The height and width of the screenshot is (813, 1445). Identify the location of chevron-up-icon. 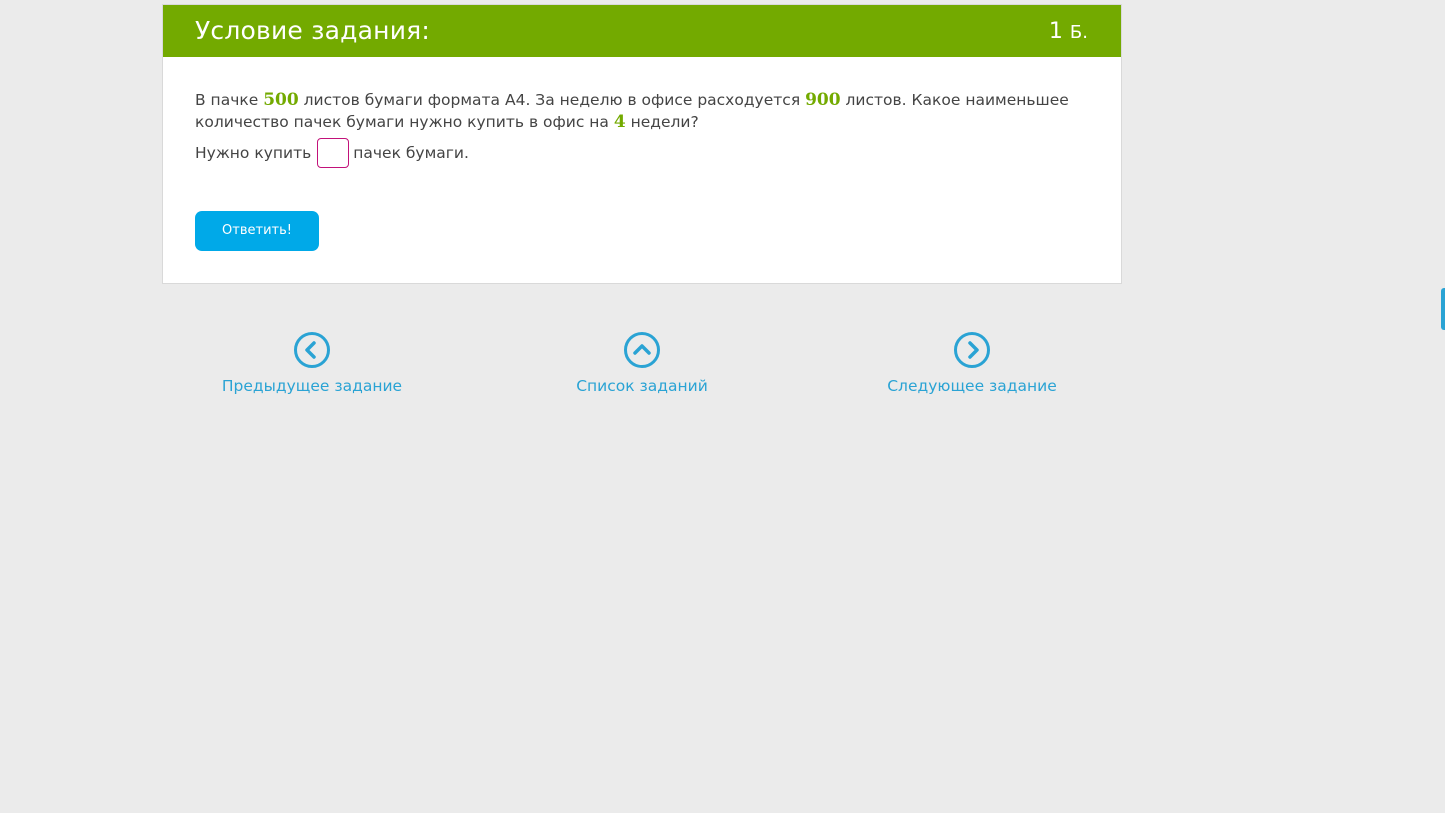
(642, 350).